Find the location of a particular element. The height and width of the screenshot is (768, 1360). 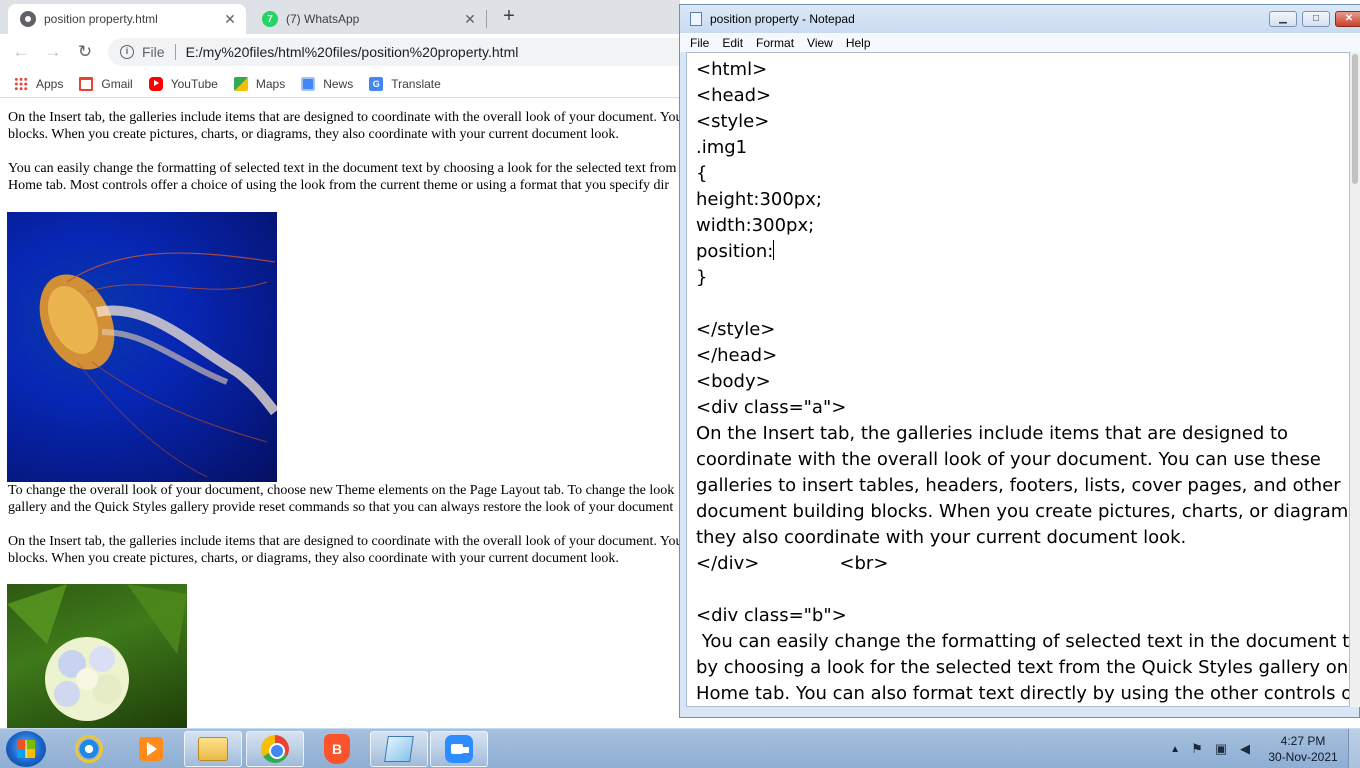

hydrangea-illustration is located at coordinates (97, 652).